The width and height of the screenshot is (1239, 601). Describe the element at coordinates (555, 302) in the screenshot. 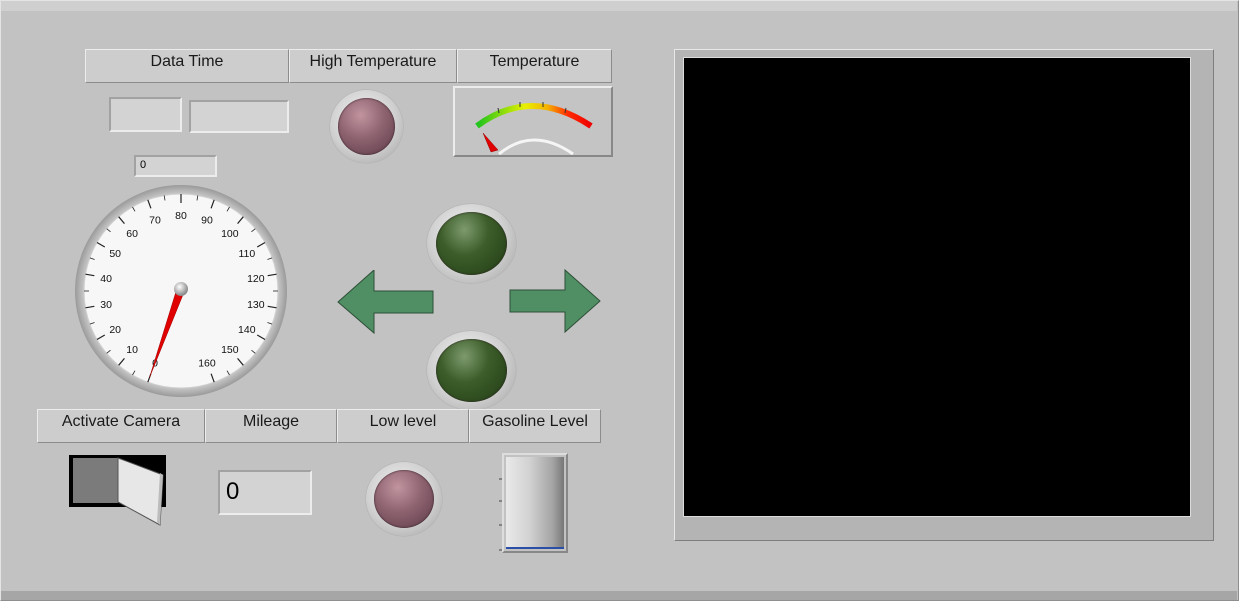

I see `right-arrow-icon` at that location.